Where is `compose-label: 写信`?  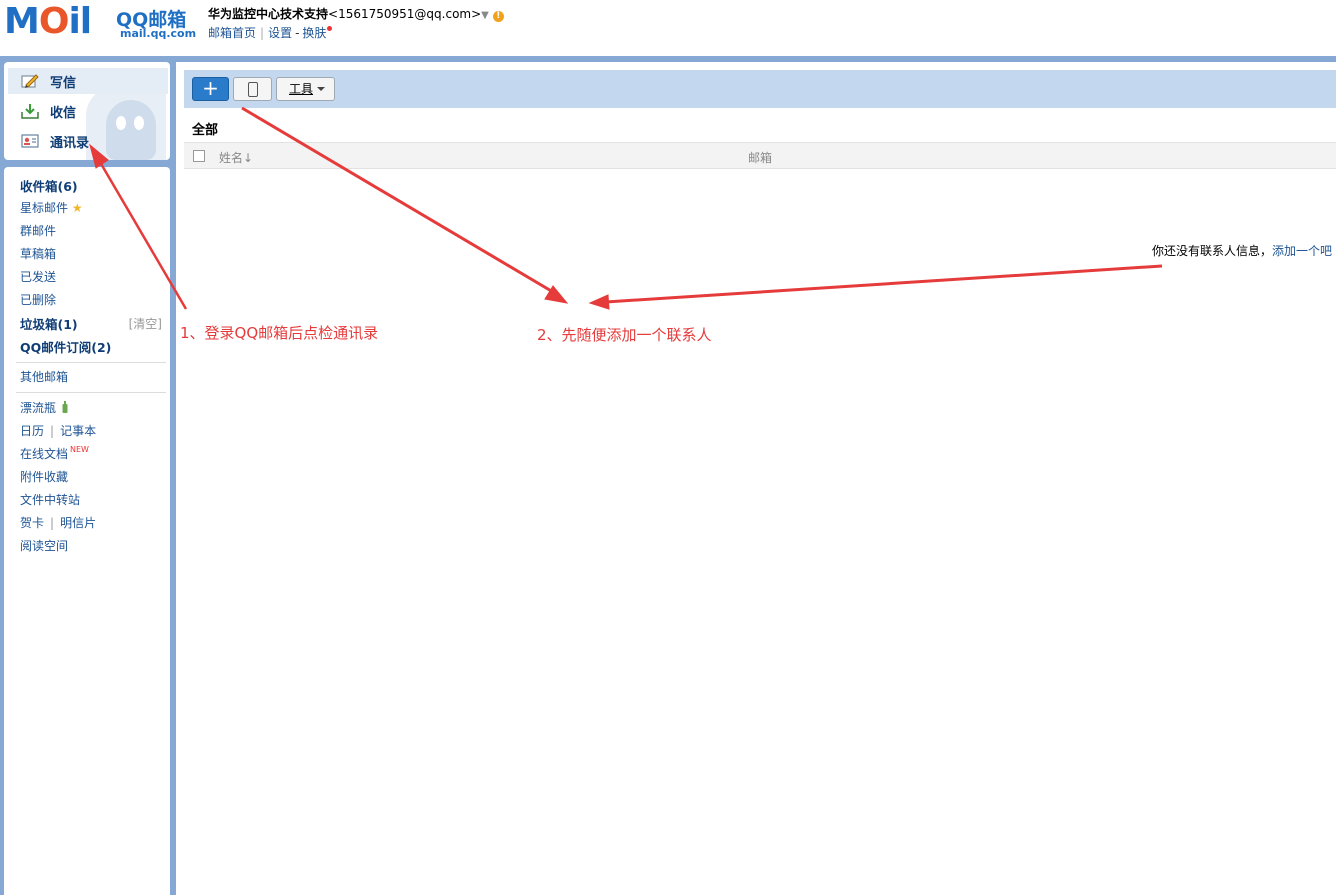
compose-label: 写信 is located at coordinates (63, 83).